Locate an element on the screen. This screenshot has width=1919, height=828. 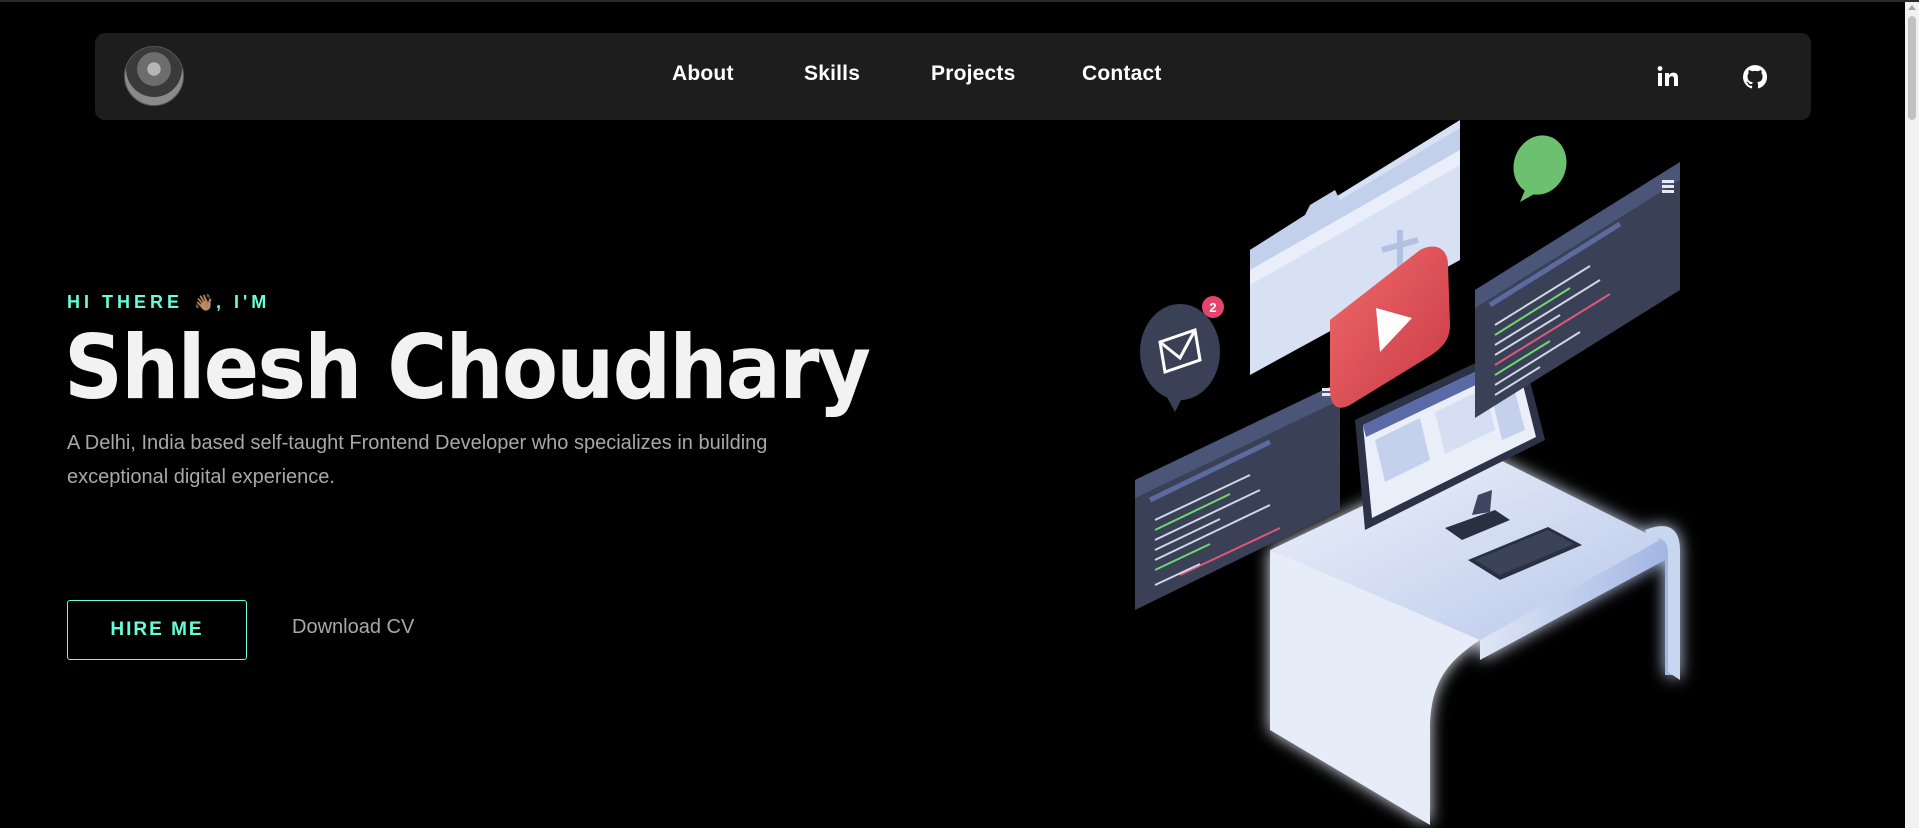
nav-links: About Skills Projects Contact is located at coordinates (953, 76).